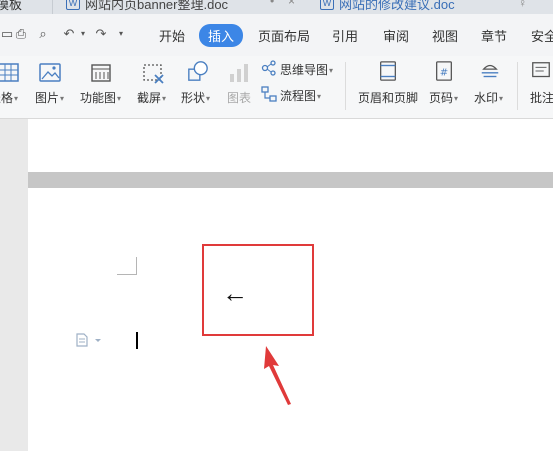 This screenshot has height=451, width=553. What do you see at coordinates (396, 35) in the screenshot?
I see `menu-review: 审阅` at bounding box center [396, 35].